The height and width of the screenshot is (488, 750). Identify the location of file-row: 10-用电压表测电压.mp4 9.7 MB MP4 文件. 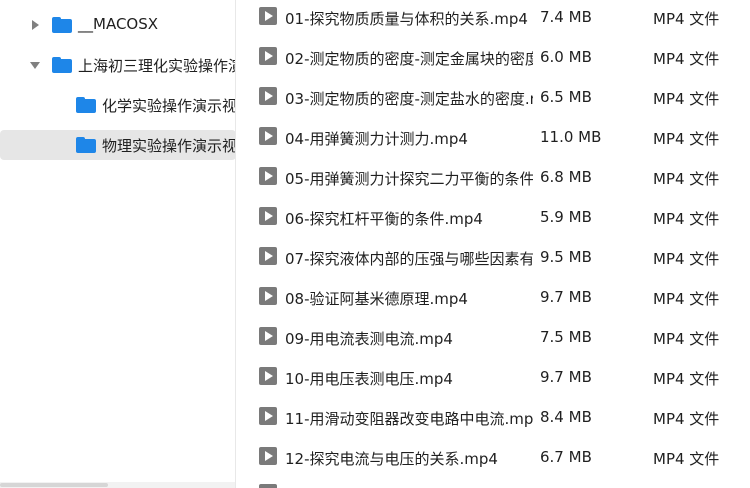
(493, 380).